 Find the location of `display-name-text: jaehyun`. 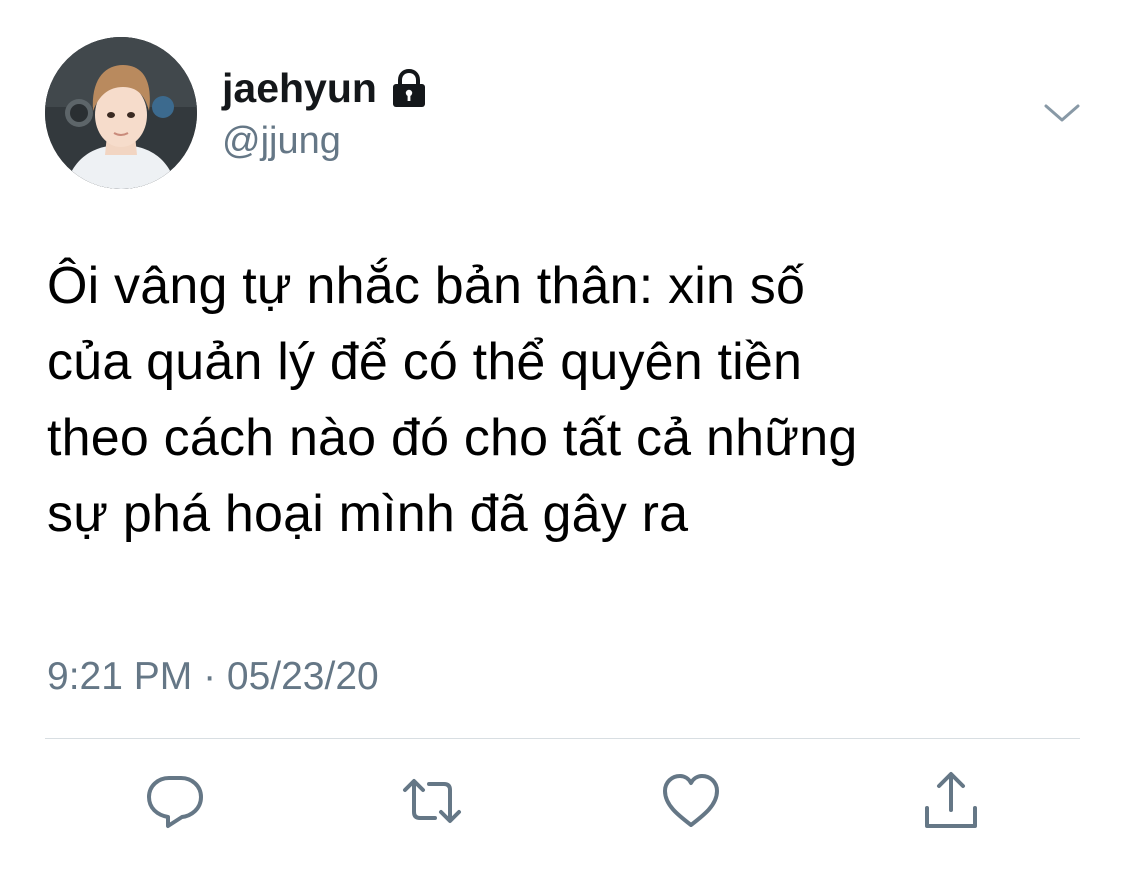

display-name-text: jaehyun is located at coordinates (299, 88).